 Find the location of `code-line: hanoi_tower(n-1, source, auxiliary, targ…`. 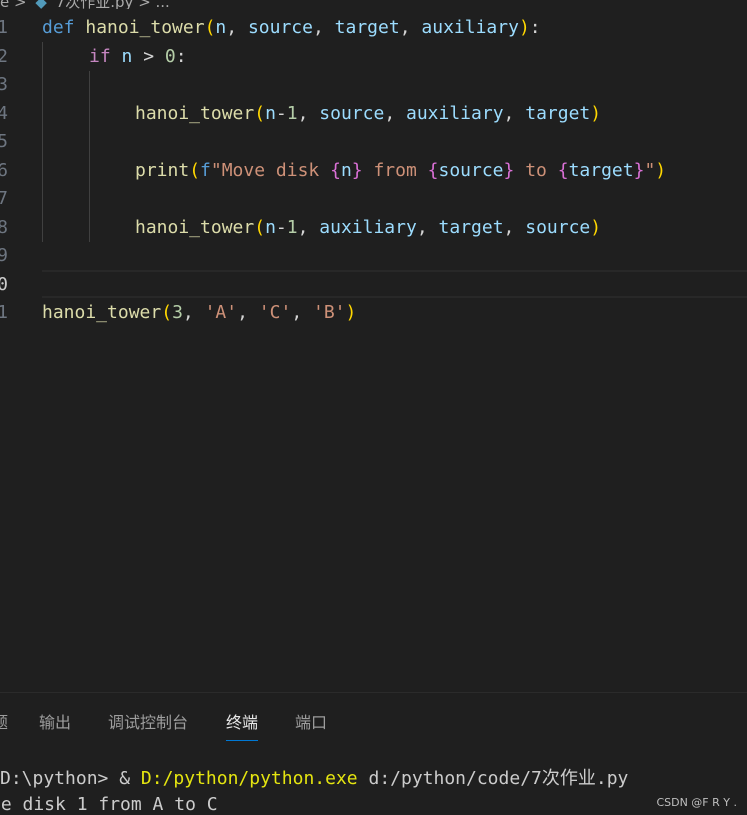

code-line: hanoi_tower(n-1, source, auxiliary, targ… is located at coordinates (368, 114).